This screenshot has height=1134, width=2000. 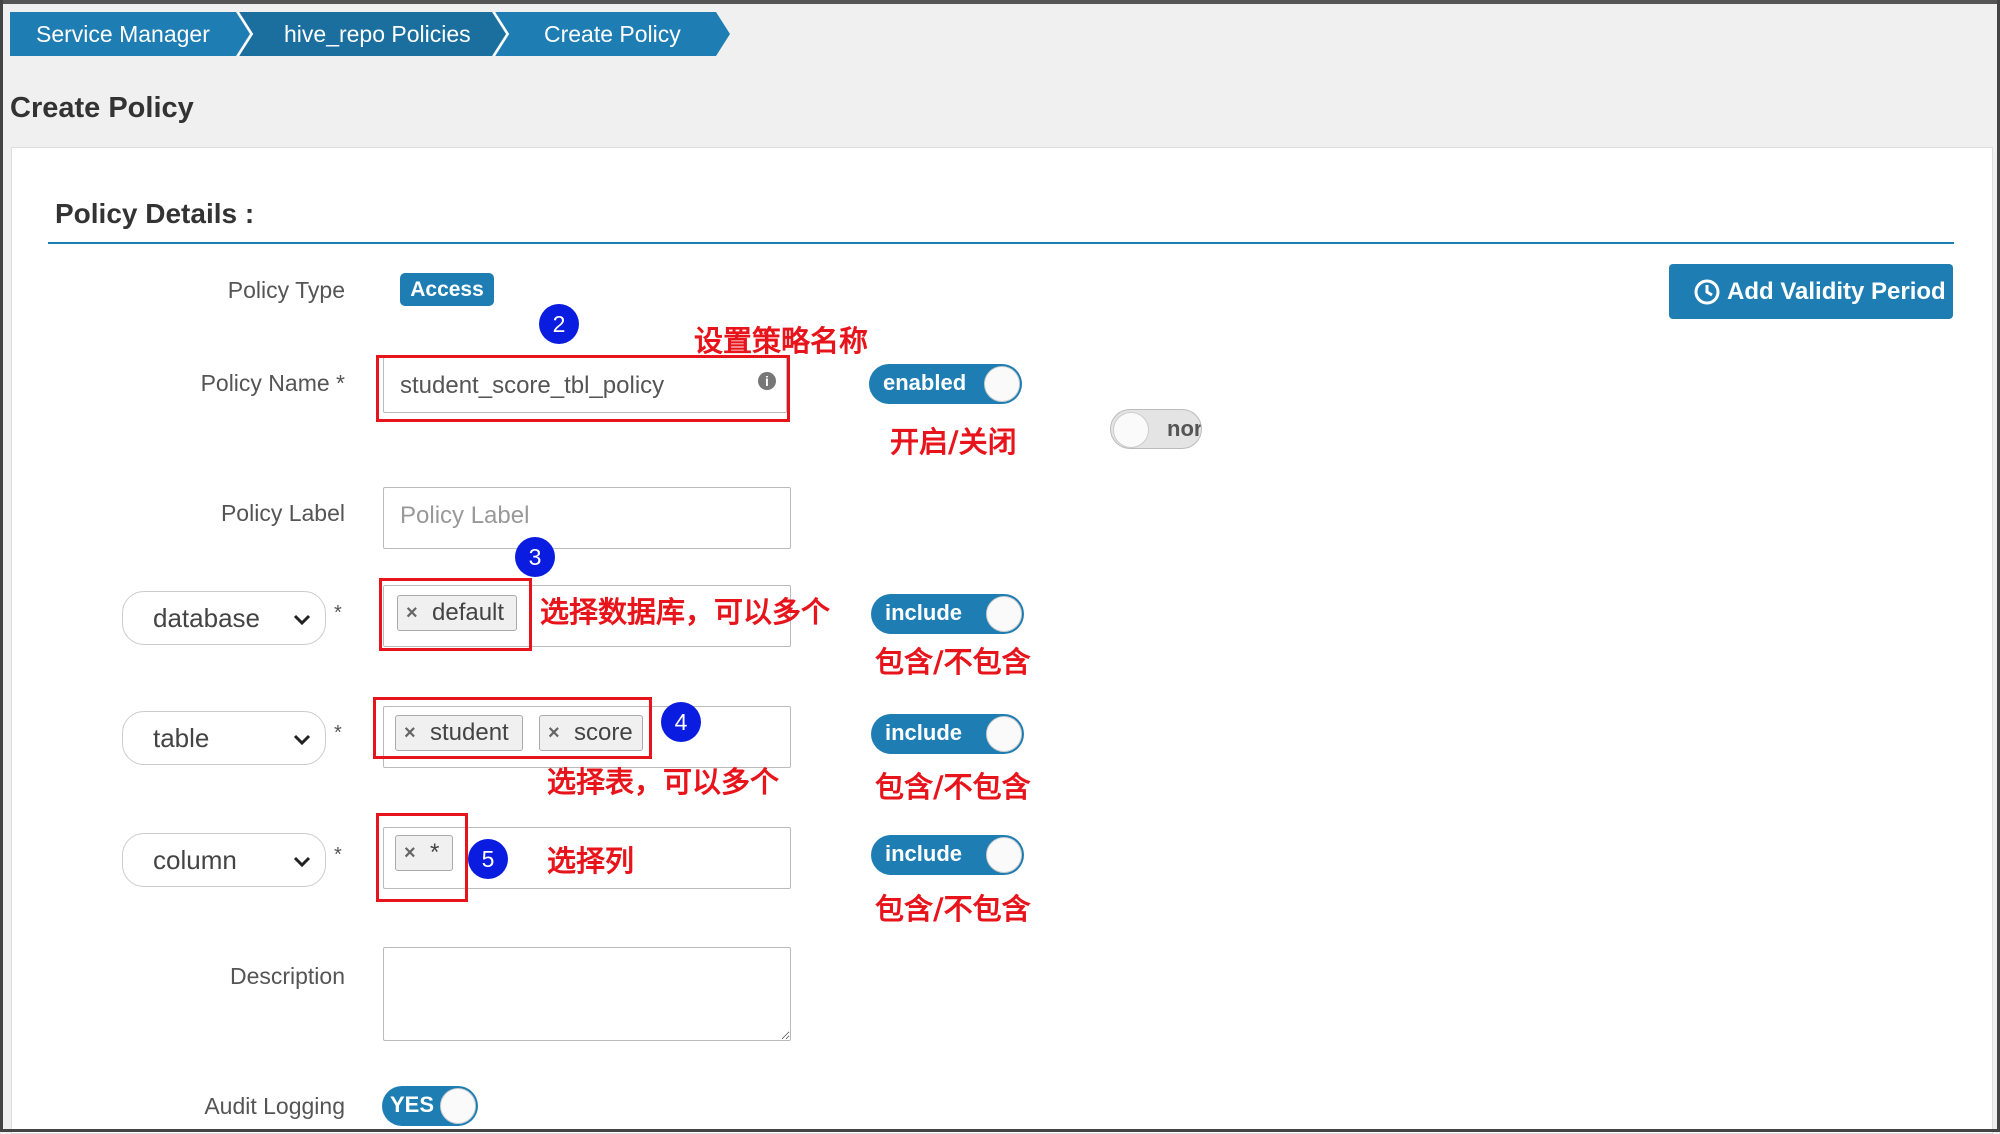 I want to click on step-4-marker: 4, so click(x=681, y=722).